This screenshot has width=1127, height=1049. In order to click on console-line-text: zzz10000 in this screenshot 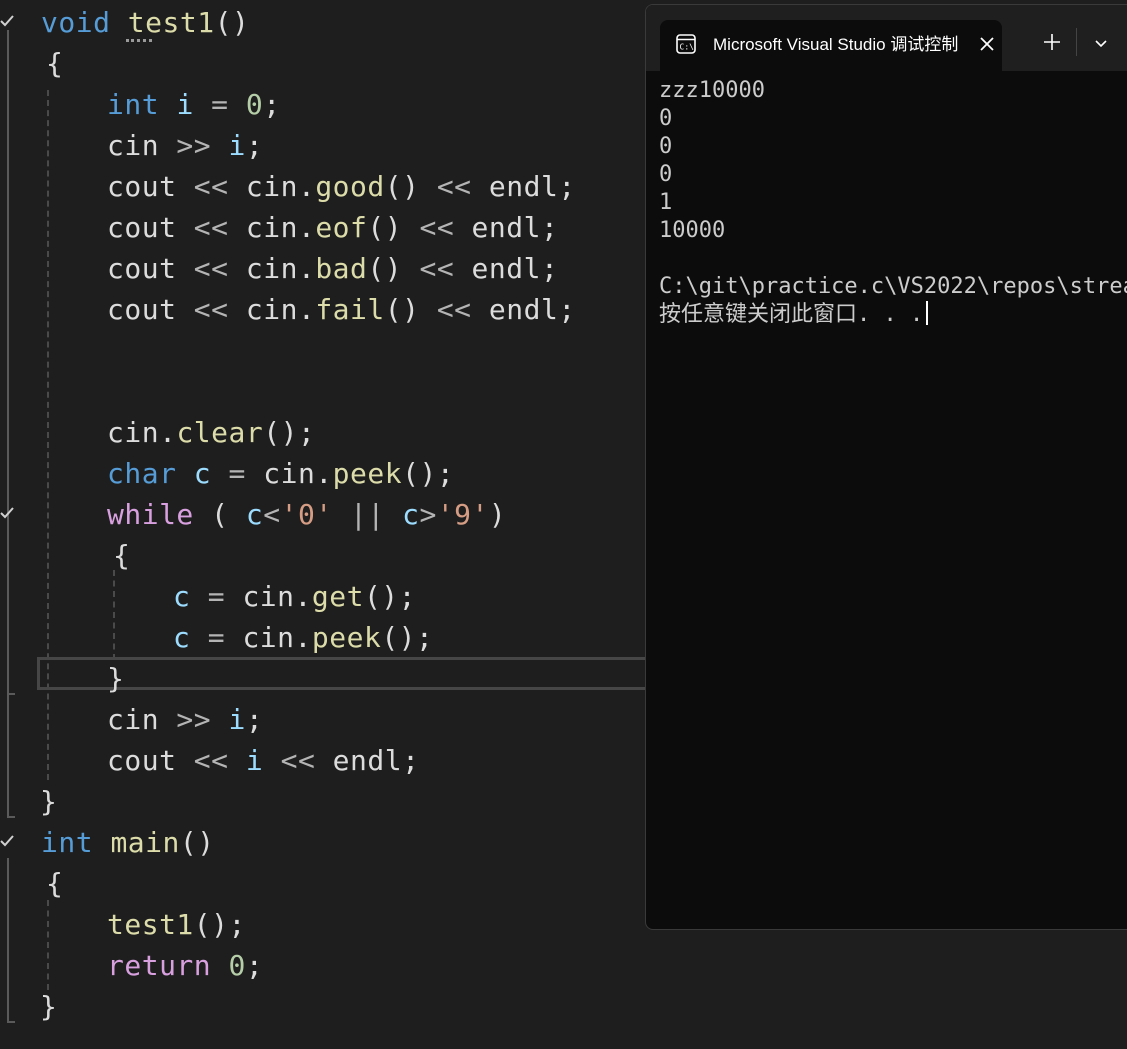, I will do `click(712, 90)`.